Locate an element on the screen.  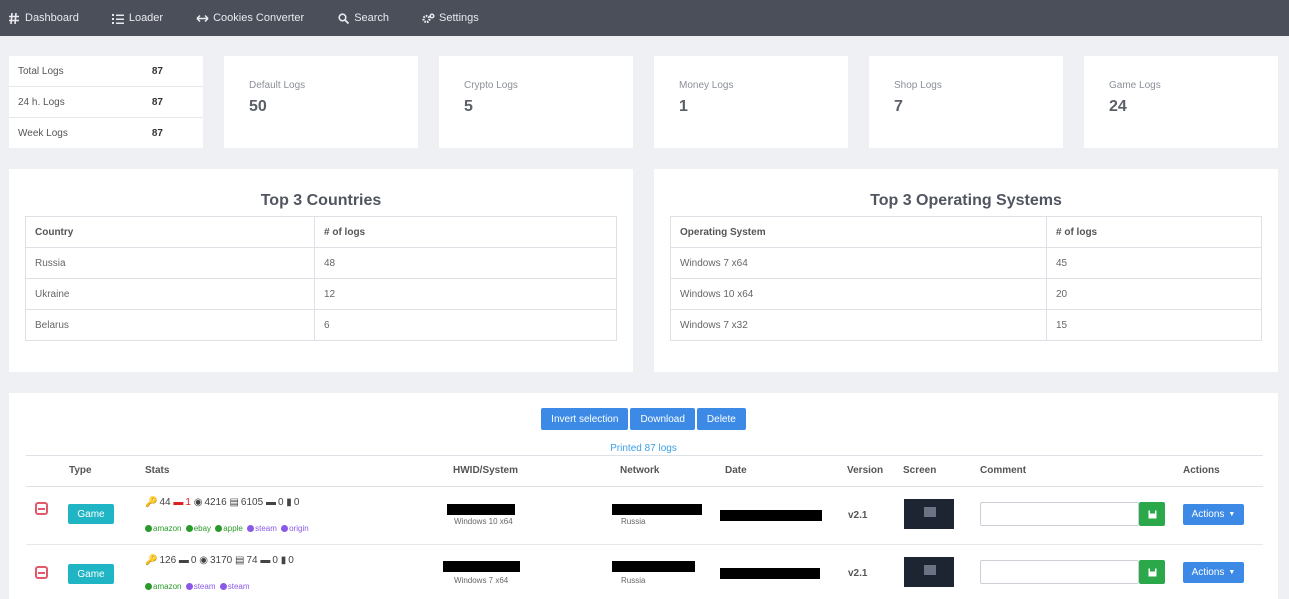
column-header: Date is located at coordinates (736, 470).